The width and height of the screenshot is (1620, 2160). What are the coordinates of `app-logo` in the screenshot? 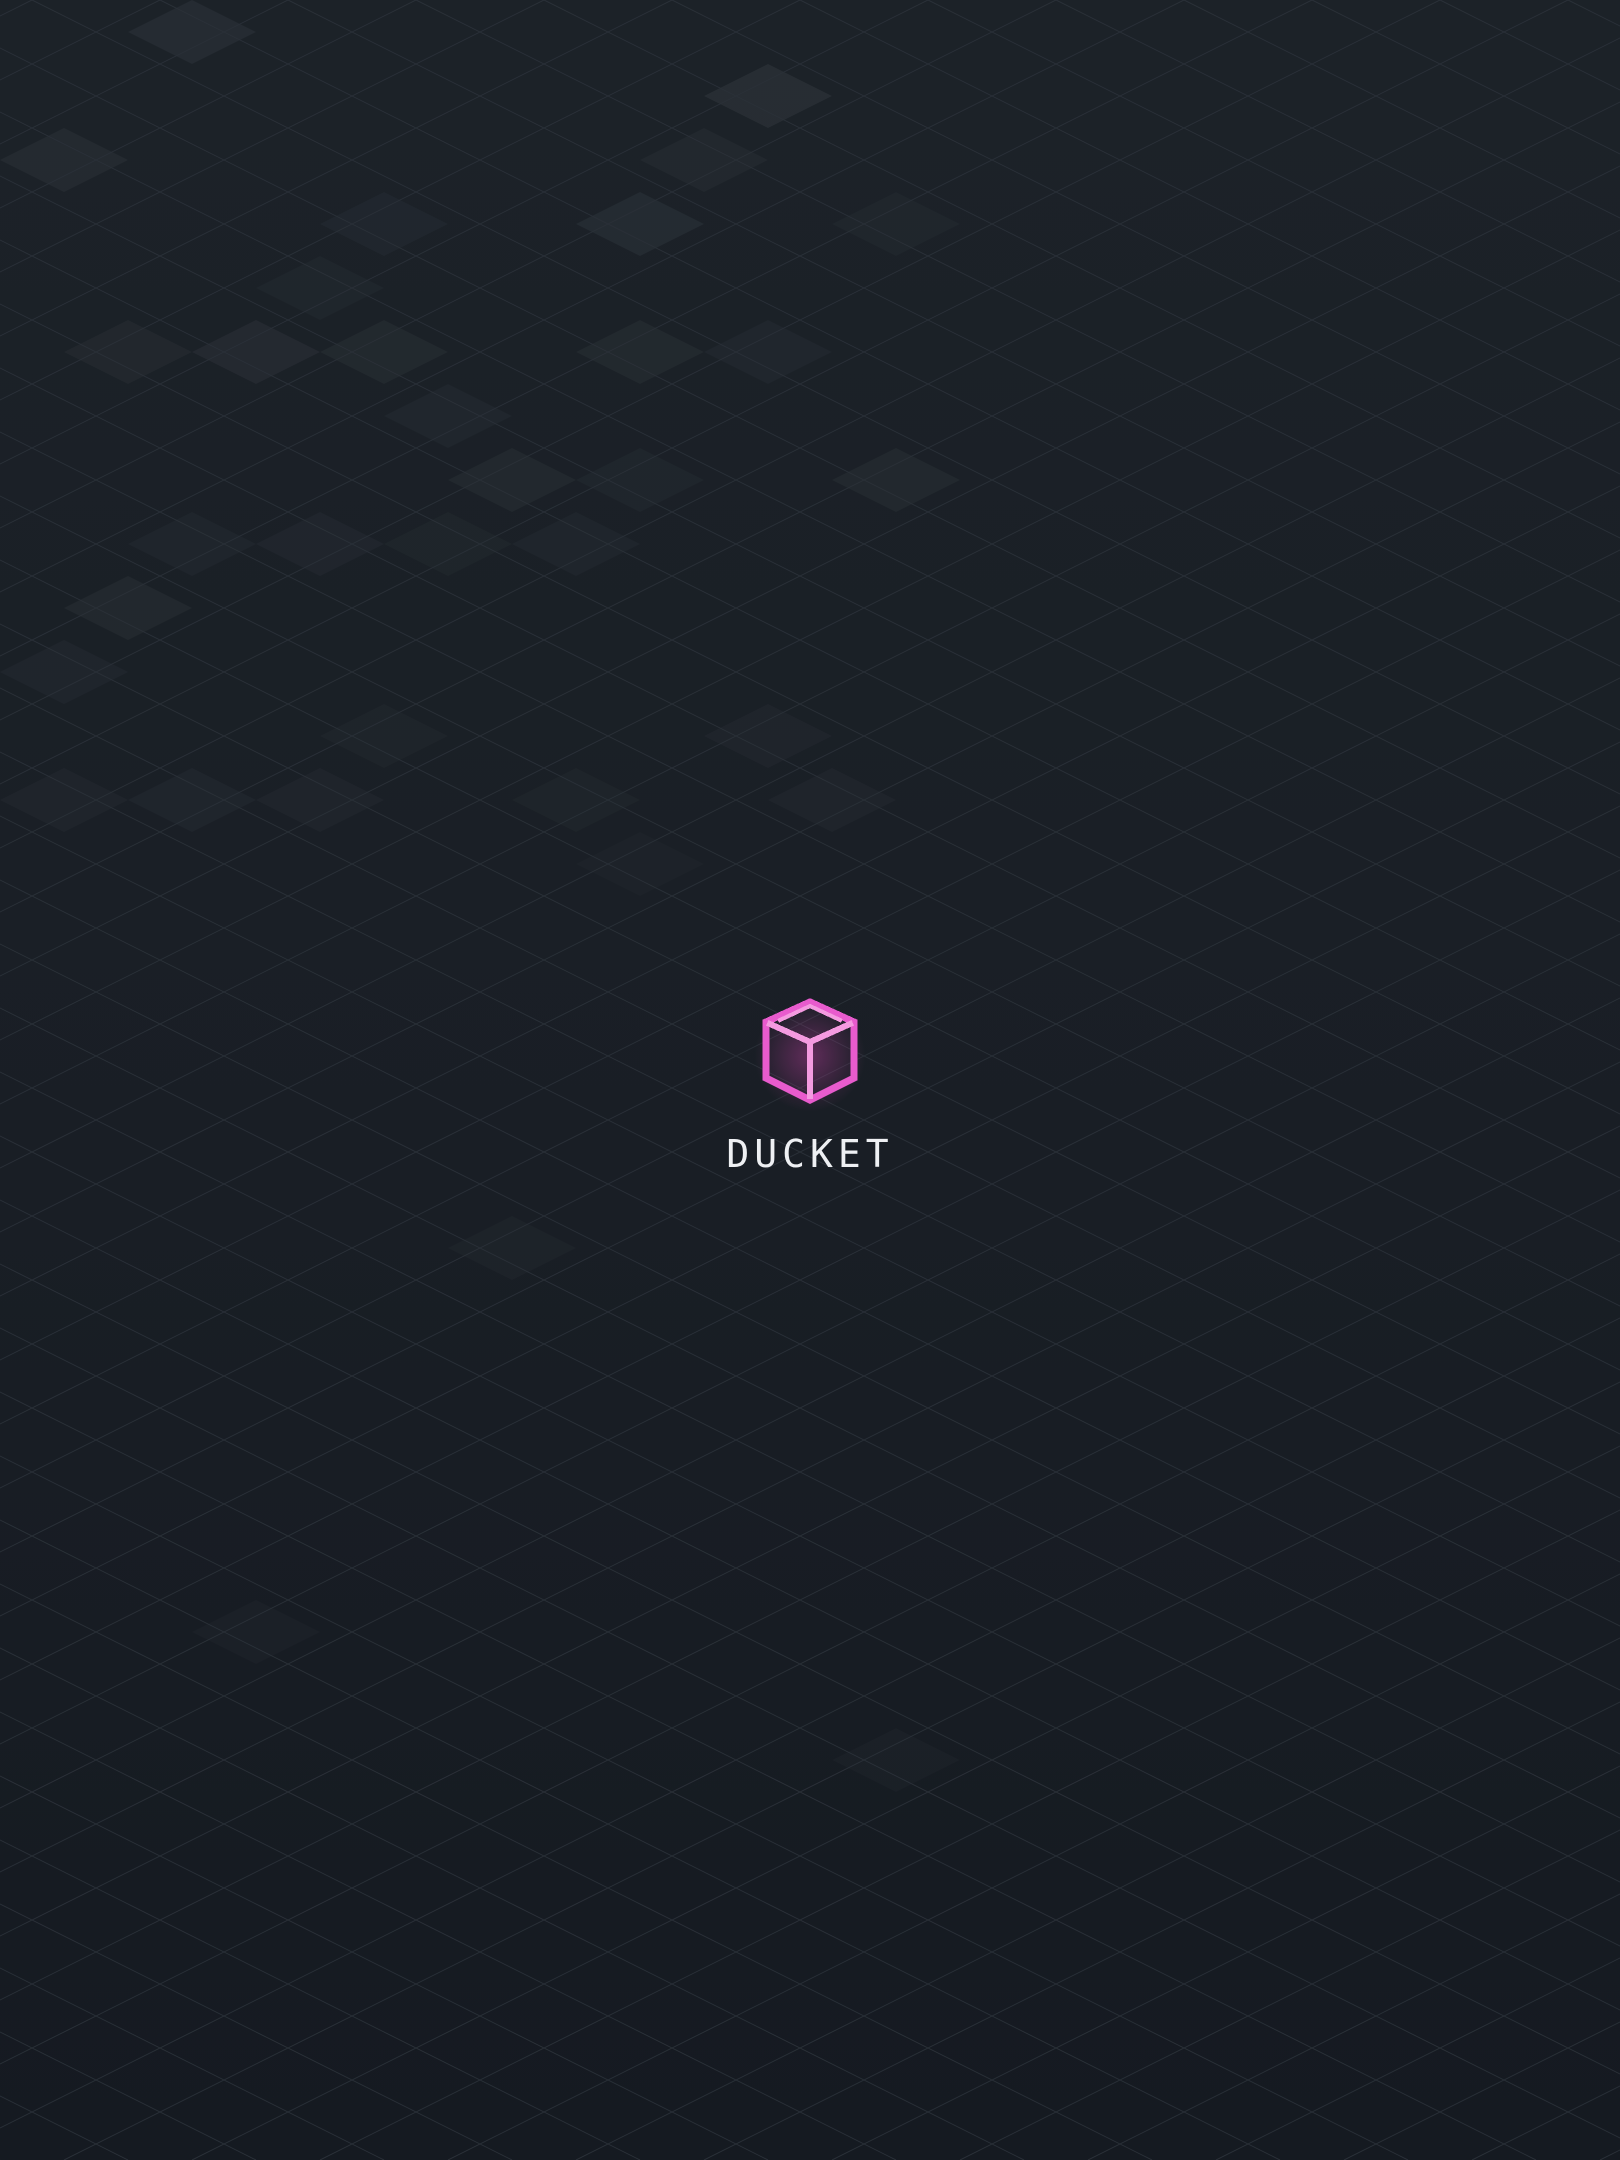 It's located at (810, 1056).